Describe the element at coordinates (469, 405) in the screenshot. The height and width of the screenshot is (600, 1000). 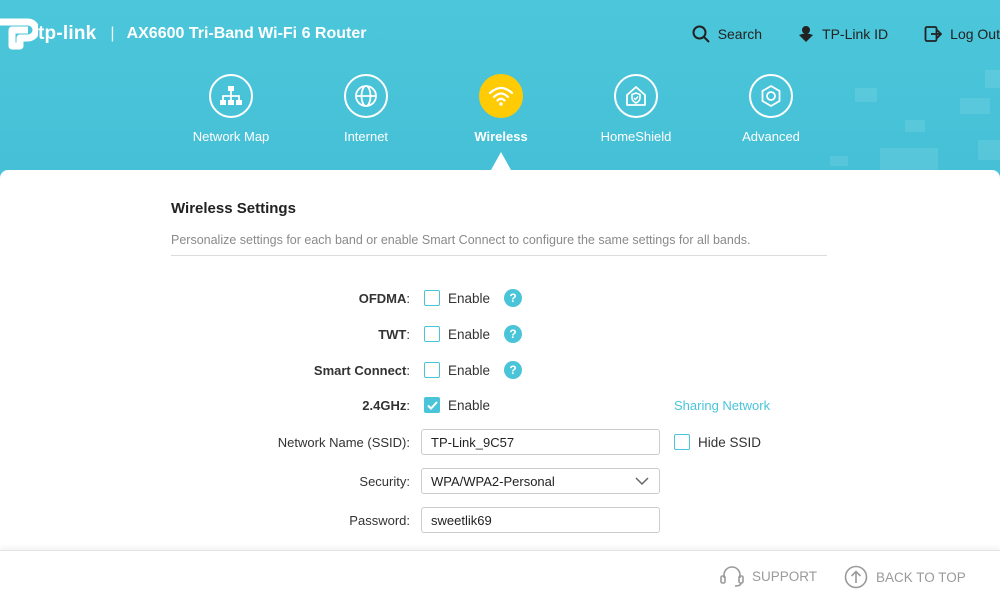
I see `band-24ghz-enable-label: Enable` at that location.